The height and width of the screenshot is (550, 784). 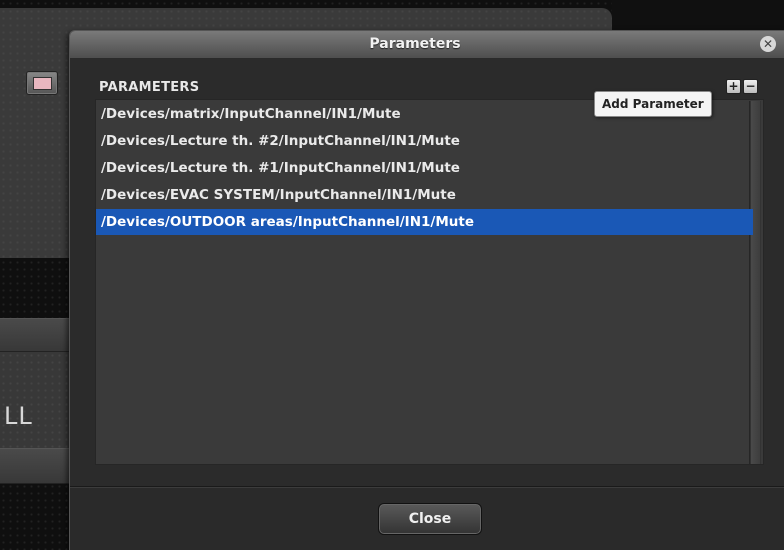 I want to click on background-all-label: LL, so click(x=18, y=416).